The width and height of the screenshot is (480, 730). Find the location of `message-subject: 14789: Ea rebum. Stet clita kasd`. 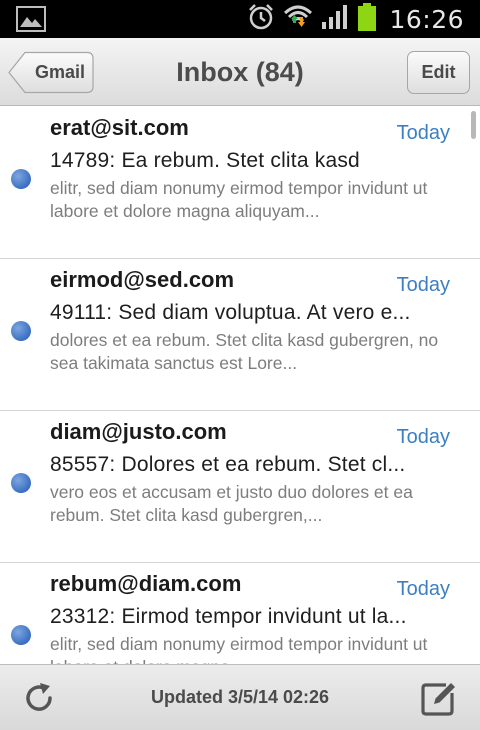

message-subject: 14789: Ea rebum. Stet clita kasd is located at coordinates (205, 160).